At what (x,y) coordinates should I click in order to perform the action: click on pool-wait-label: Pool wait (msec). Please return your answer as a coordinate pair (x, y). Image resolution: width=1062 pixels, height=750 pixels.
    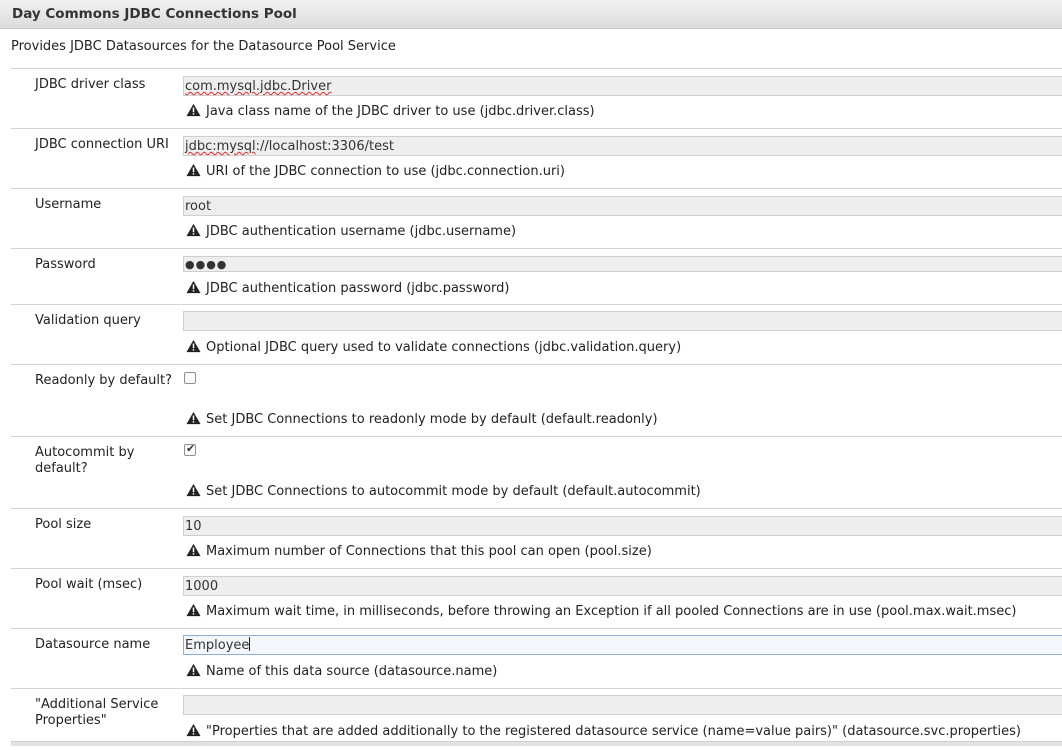
    Looking at the image, I should click on (89, 584).